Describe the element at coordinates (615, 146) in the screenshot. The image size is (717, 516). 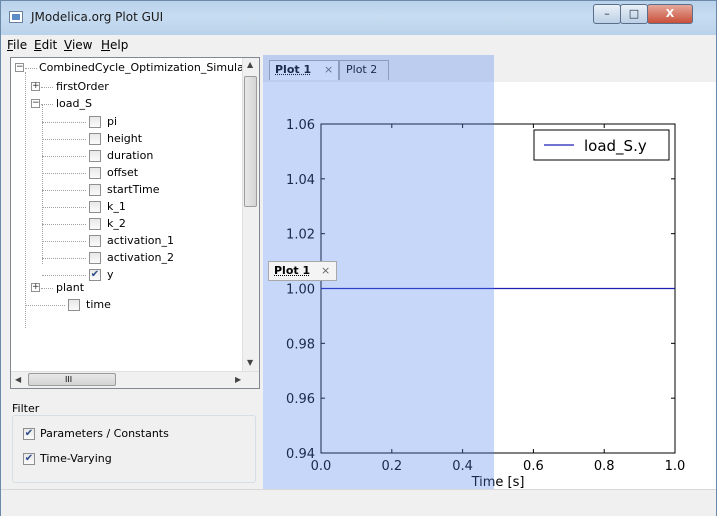
I see `legend-label: load_S.y` at that location.